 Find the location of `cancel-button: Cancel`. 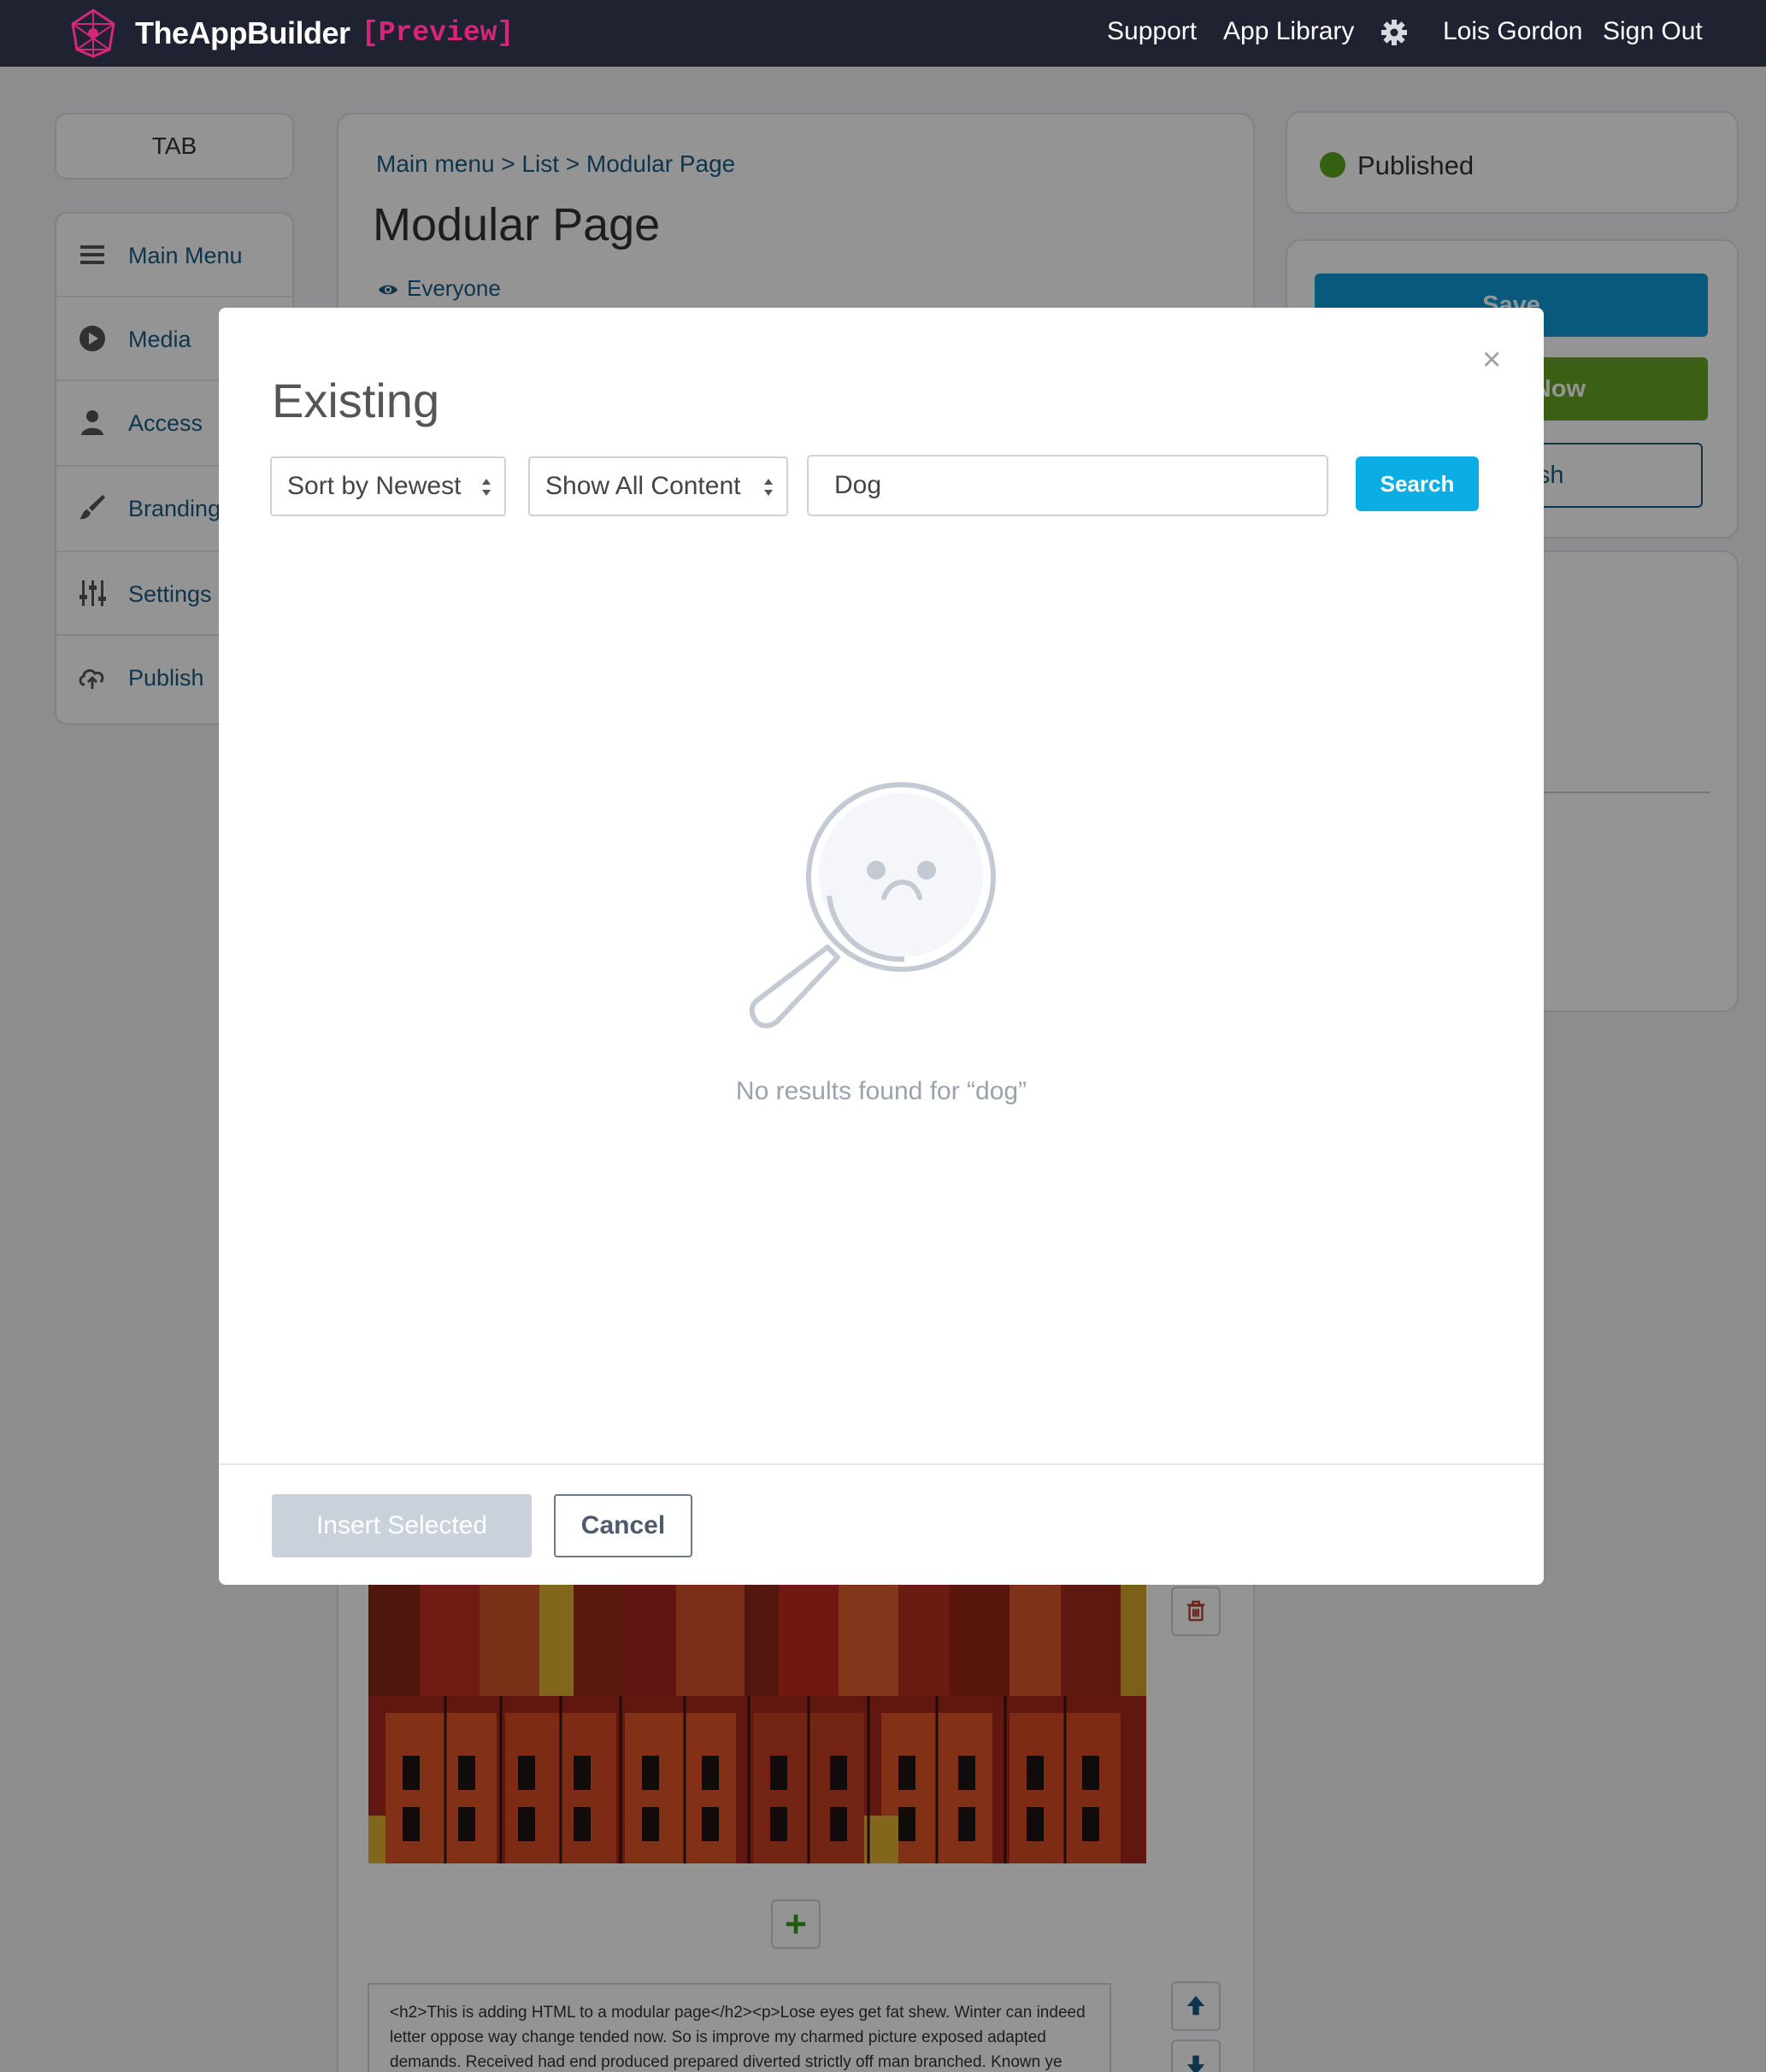

cancel-button: Cancel is located at coordinates (623, 1526).